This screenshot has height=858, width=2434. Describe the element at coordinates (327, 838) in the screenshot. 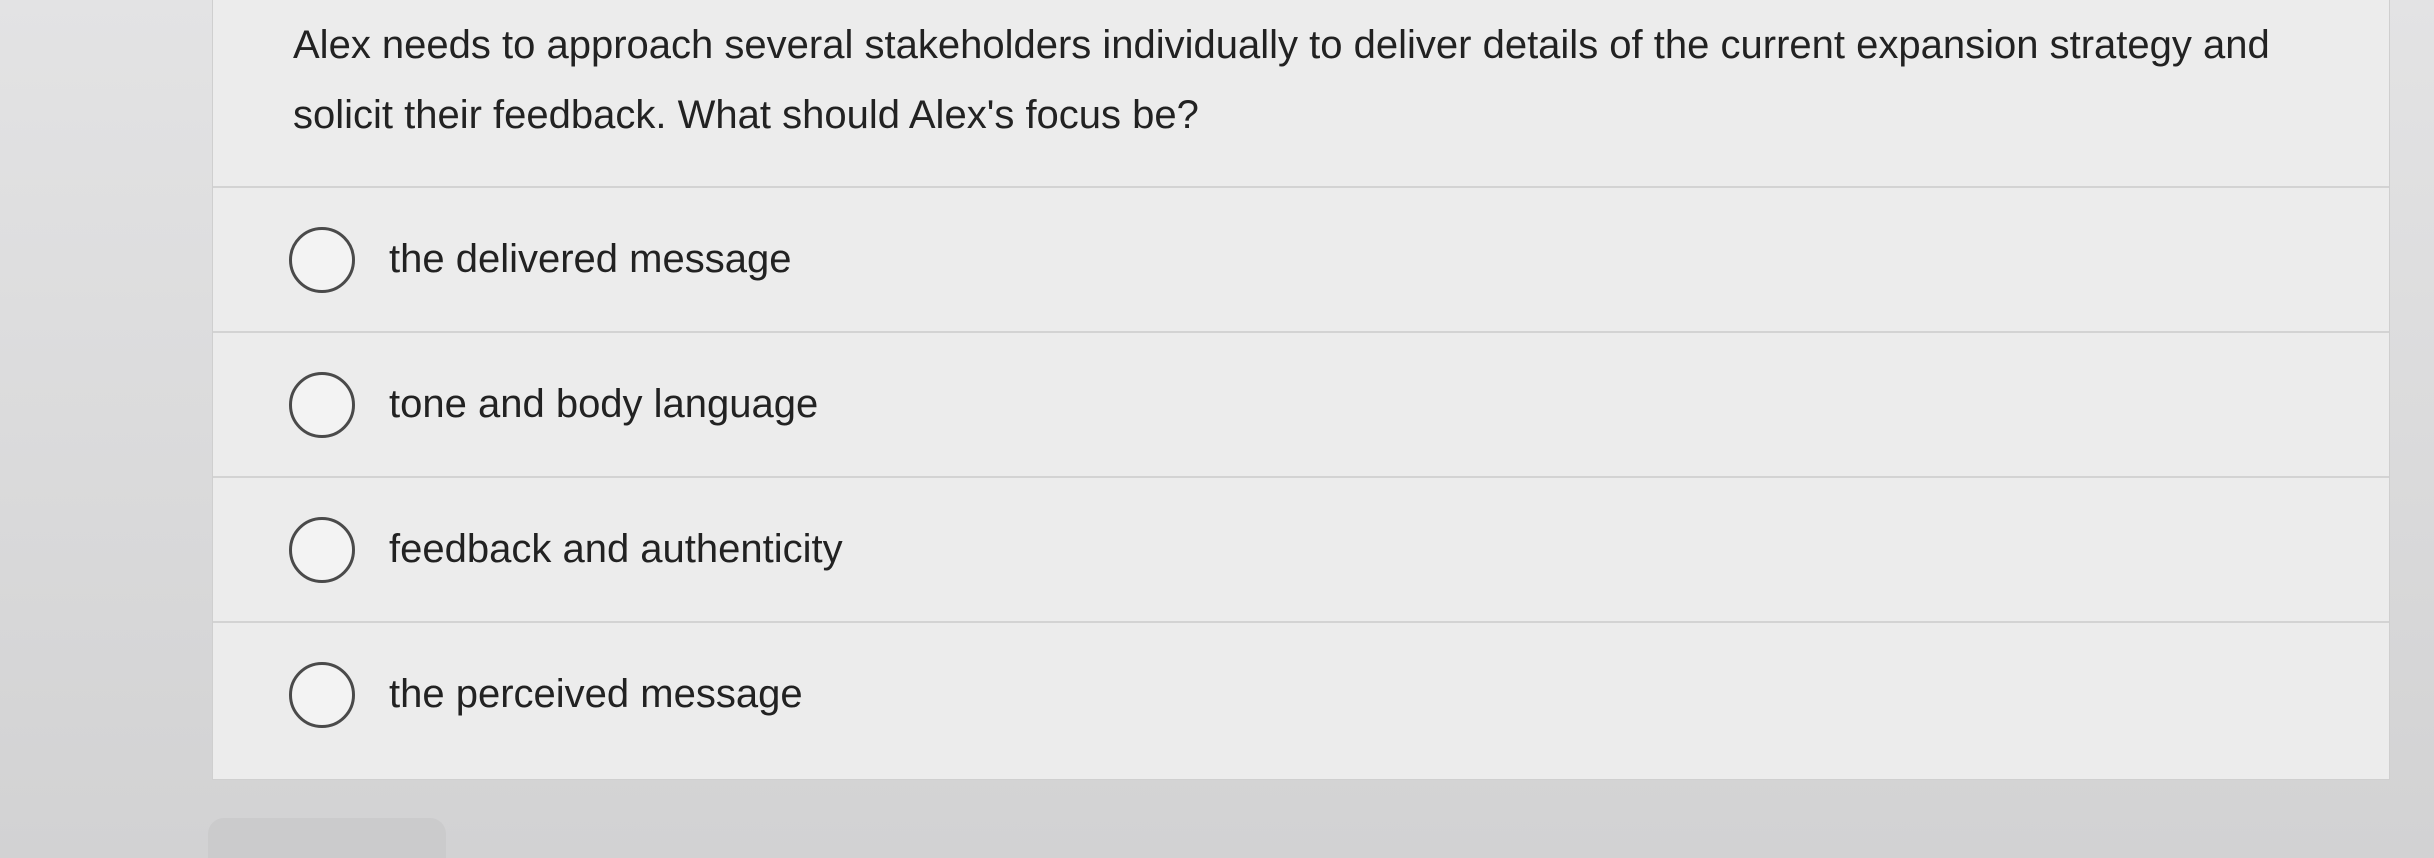

I see `submit-button` at that location.